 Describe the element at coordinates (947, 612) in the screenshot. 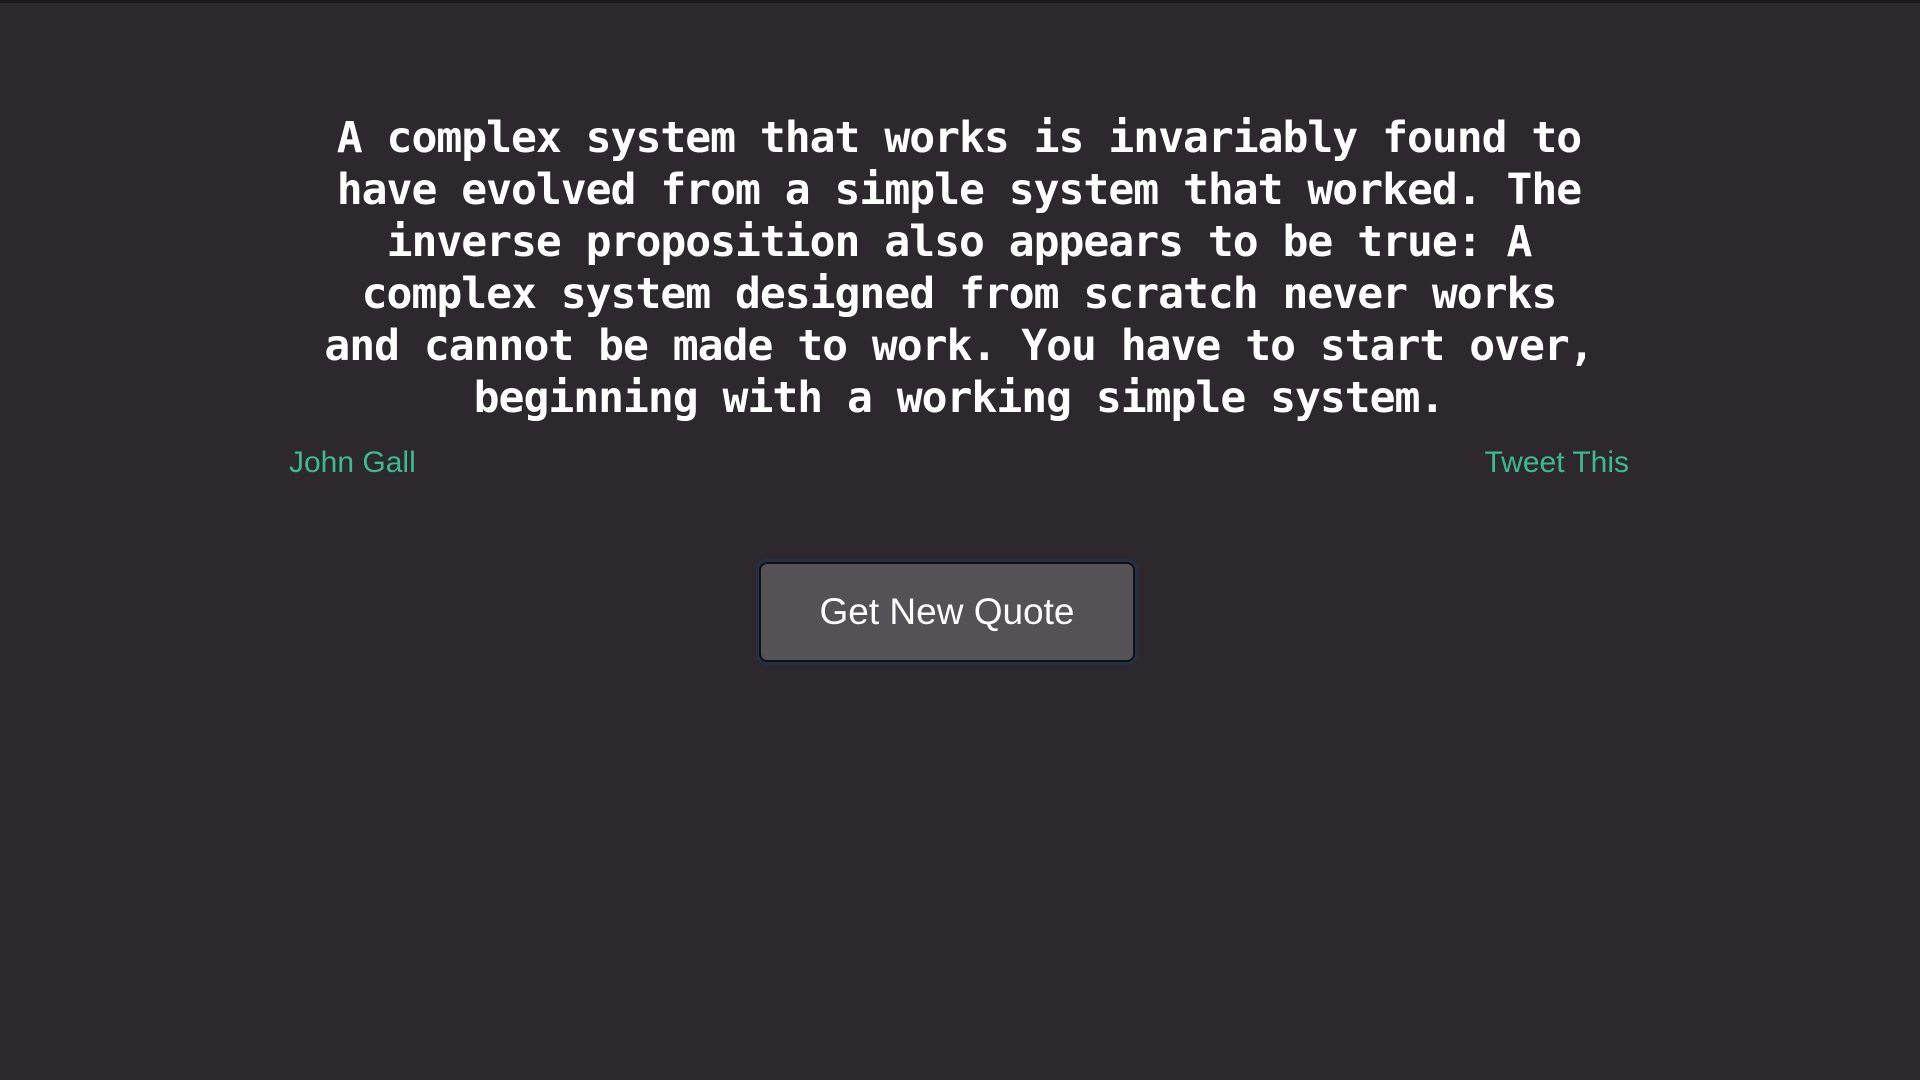

I see `get-new-quote-button: Get New Quote` at that location.